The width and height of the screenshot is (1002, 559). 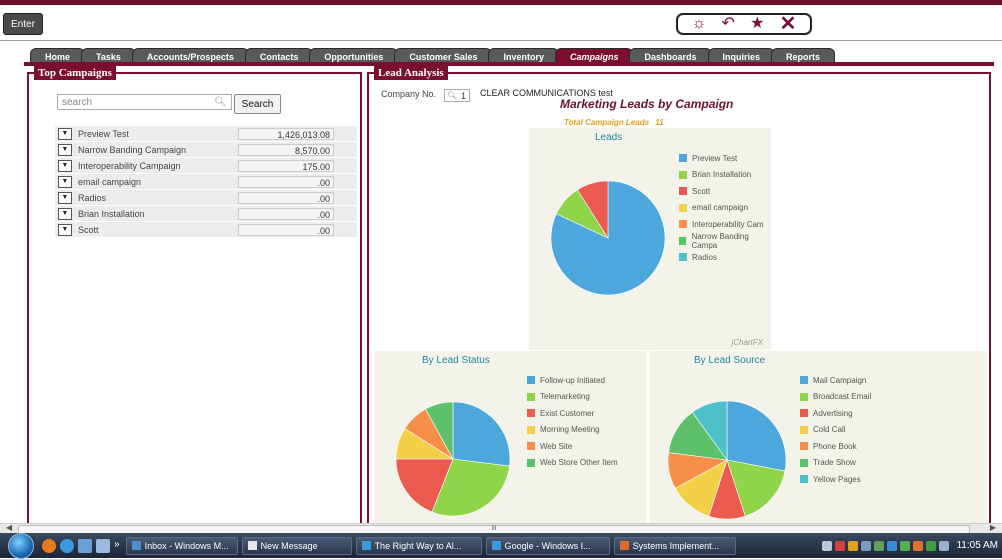 What do you see at coordinates (206, 150) in the screenshot?
I see `table-row: ▼ Narrow Banding Campaign 8,570.00` at bounding box center [206, 150].